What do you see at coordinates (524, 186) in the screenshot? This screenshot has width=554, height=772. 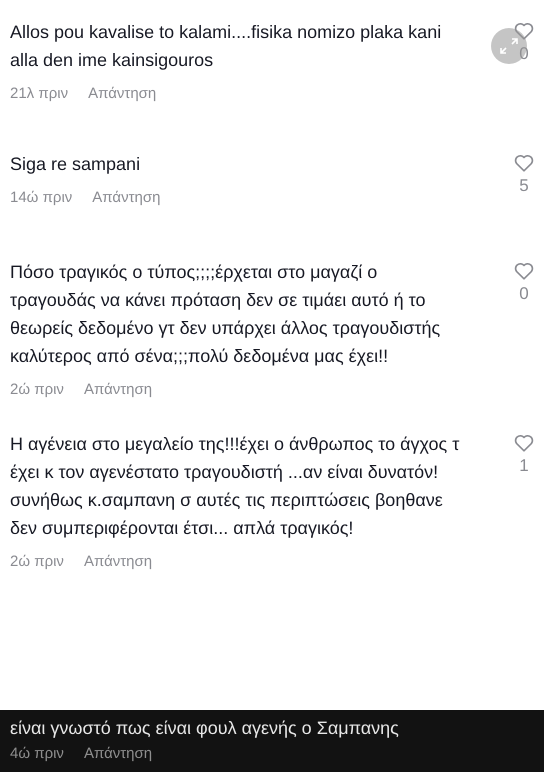 I see `like-count: 5` at bounding box center [524, 186].